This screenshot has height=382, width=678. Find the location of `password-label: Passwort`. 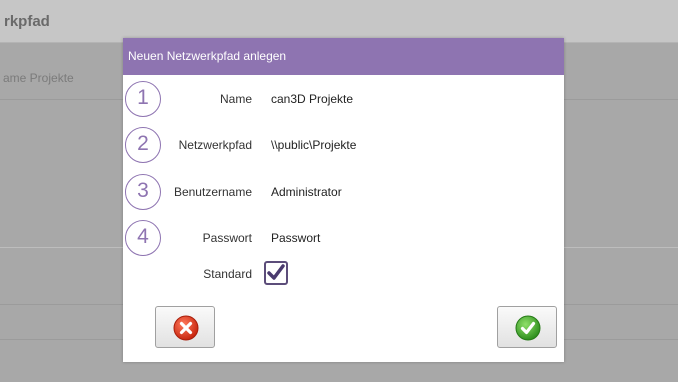

password-label: Passwort is located at coordinates (227, 238).